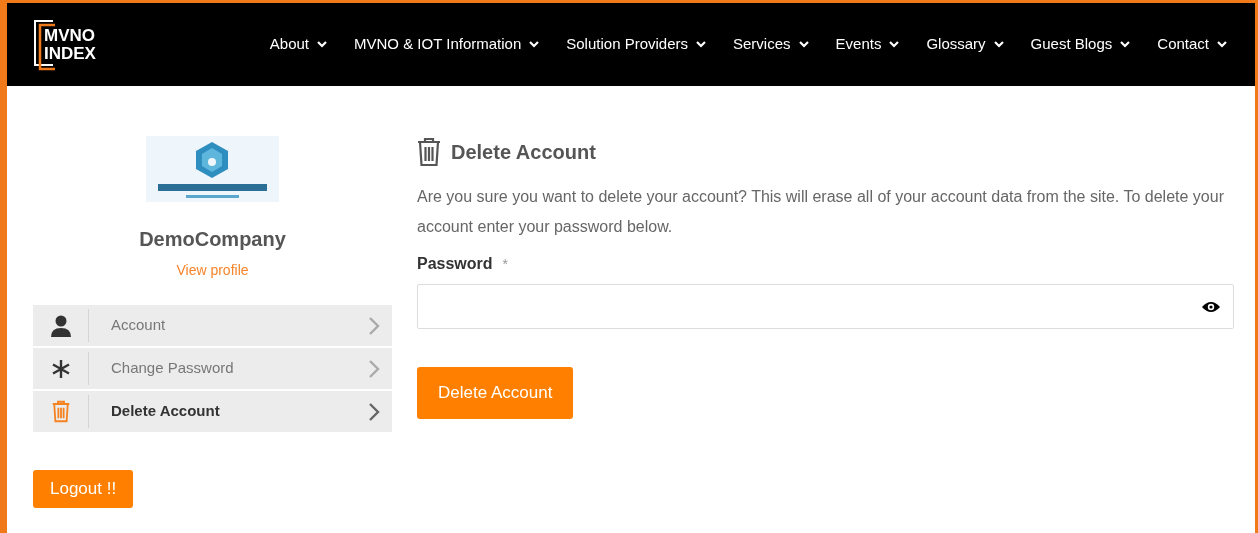 This screenshot has height=533, width=1258. I want to click on required-mark: *, so click(505, 264).